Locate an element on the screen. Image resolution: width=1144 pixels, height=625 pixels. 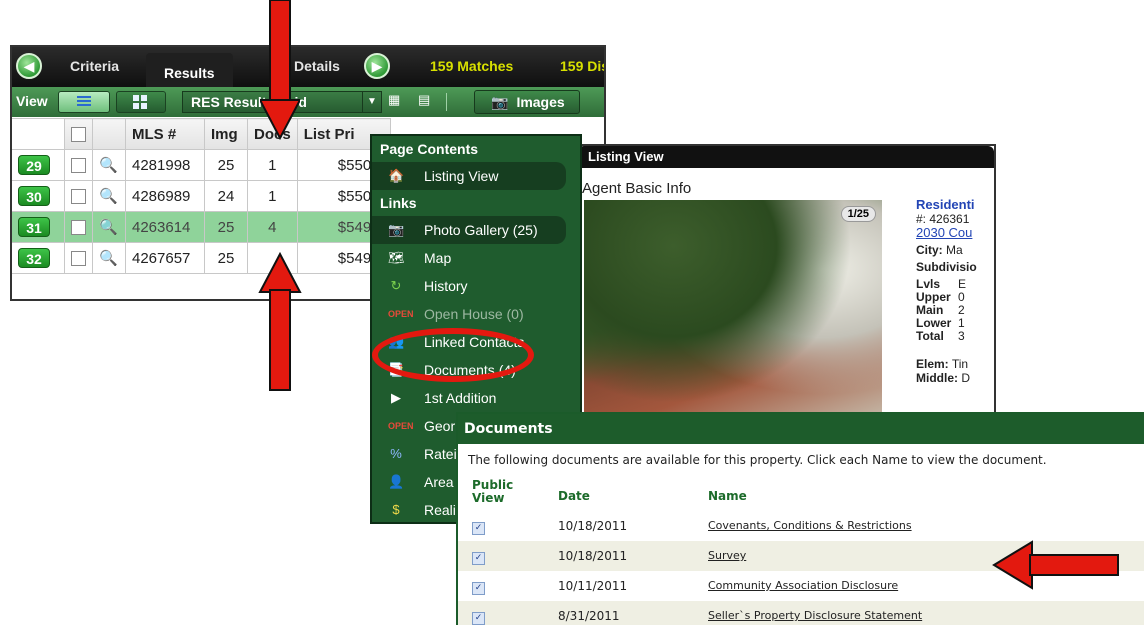
sidebar-item-map: 🗺 Map is located at coordinates (476, 258).